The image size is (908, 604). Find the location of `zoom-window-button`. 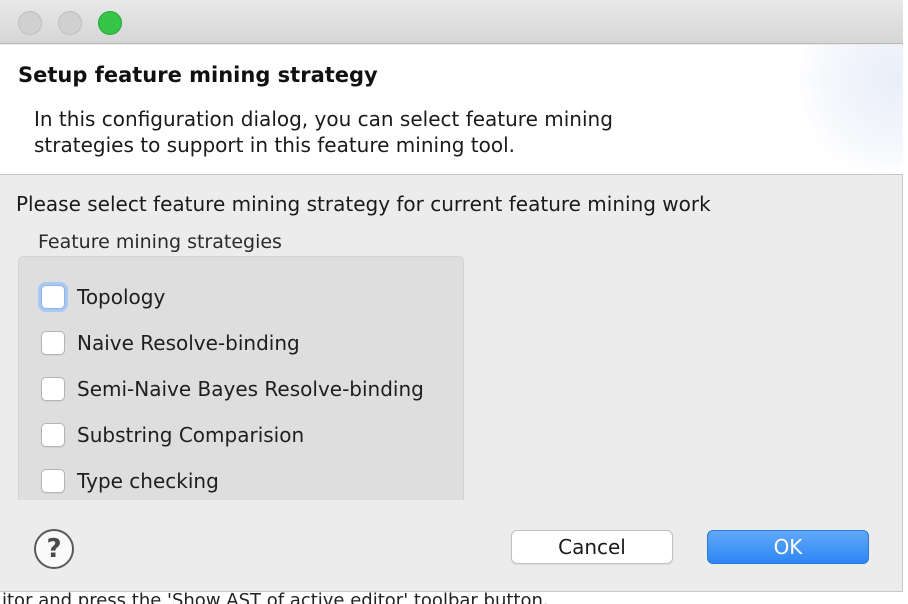

zoom-window-button is located at coordinates (110, 23).